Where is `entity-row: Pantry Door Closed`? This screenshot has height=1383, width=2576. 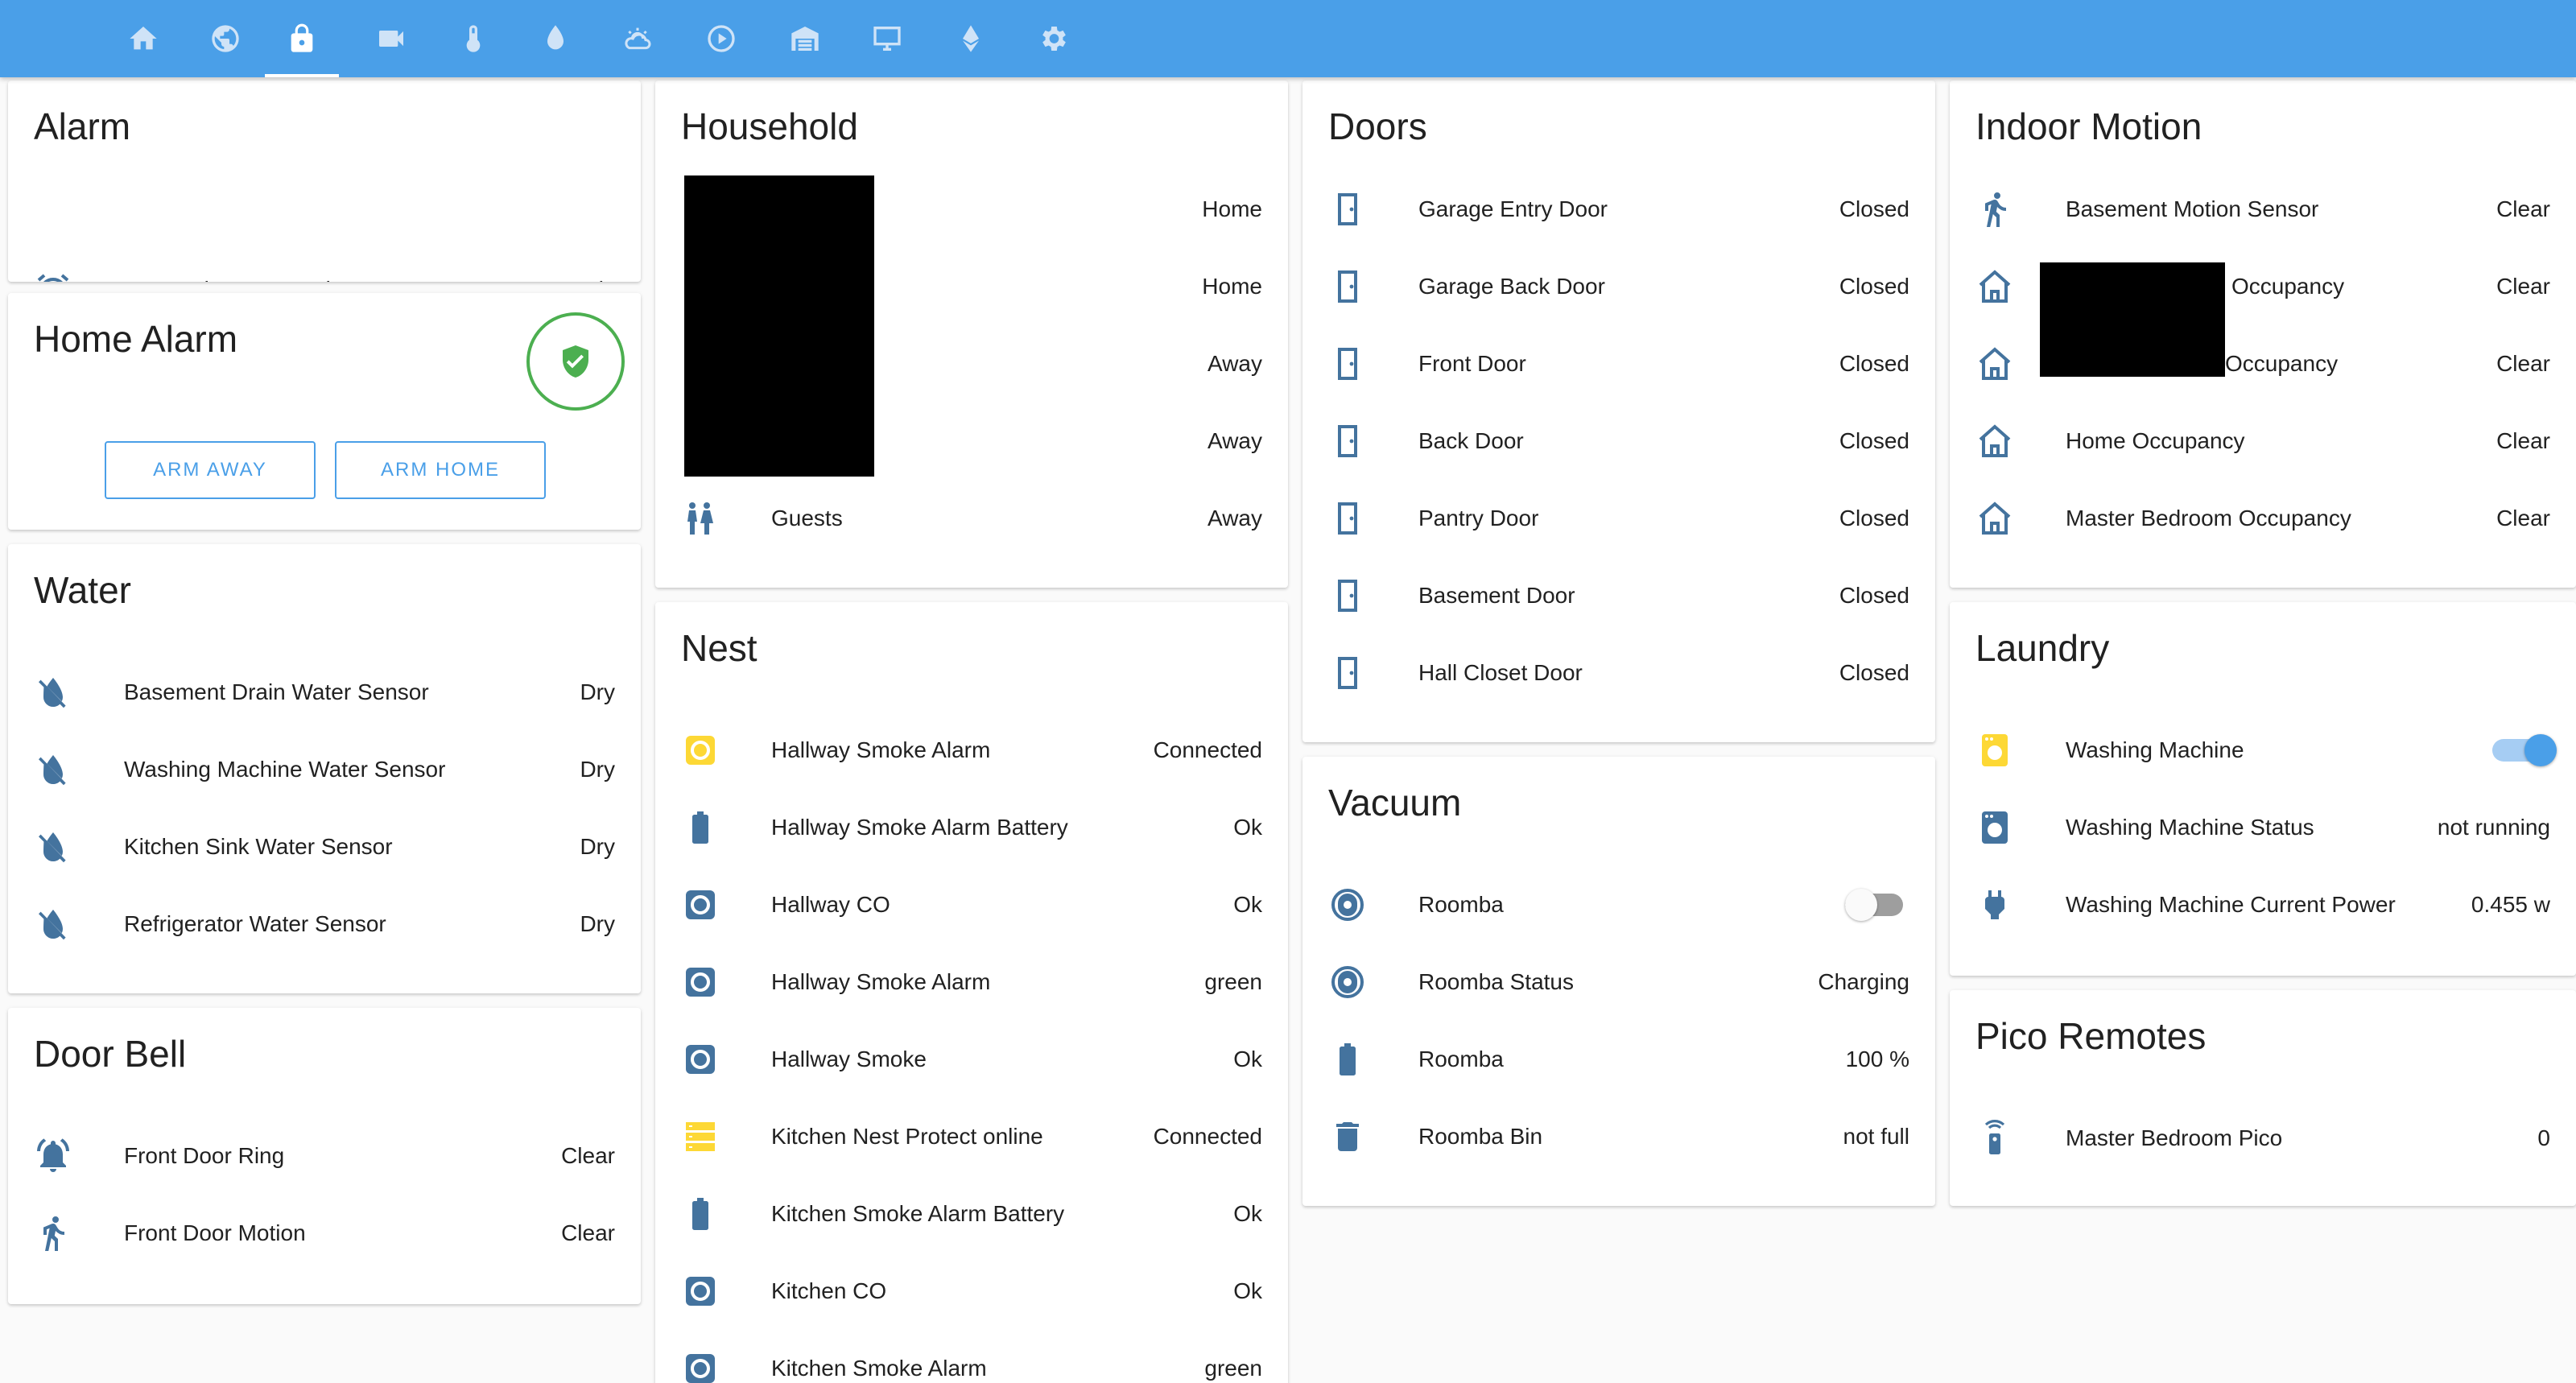 entity-row: Pantry Door Closed is located at coordinates (1618, 518).